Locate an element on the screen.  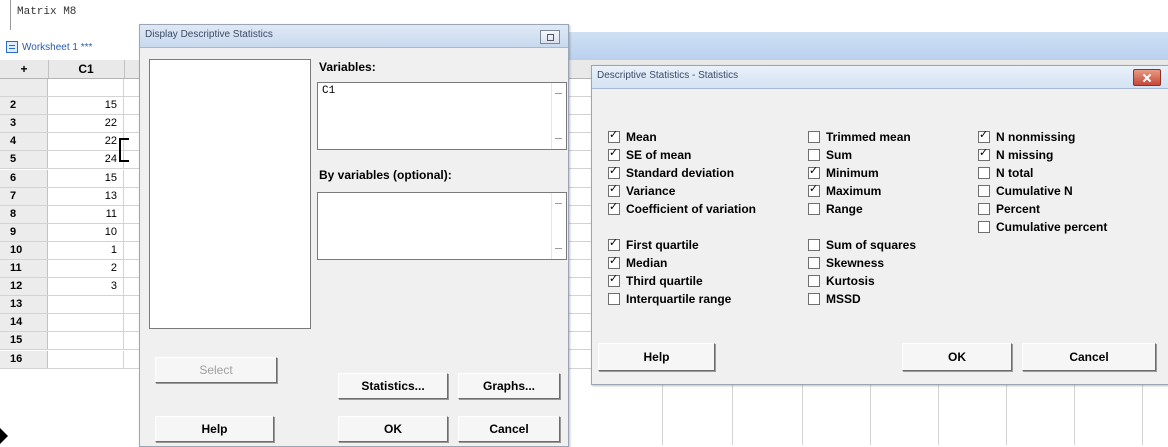
option-n-total: N total is located at coordinates (1005, 173).